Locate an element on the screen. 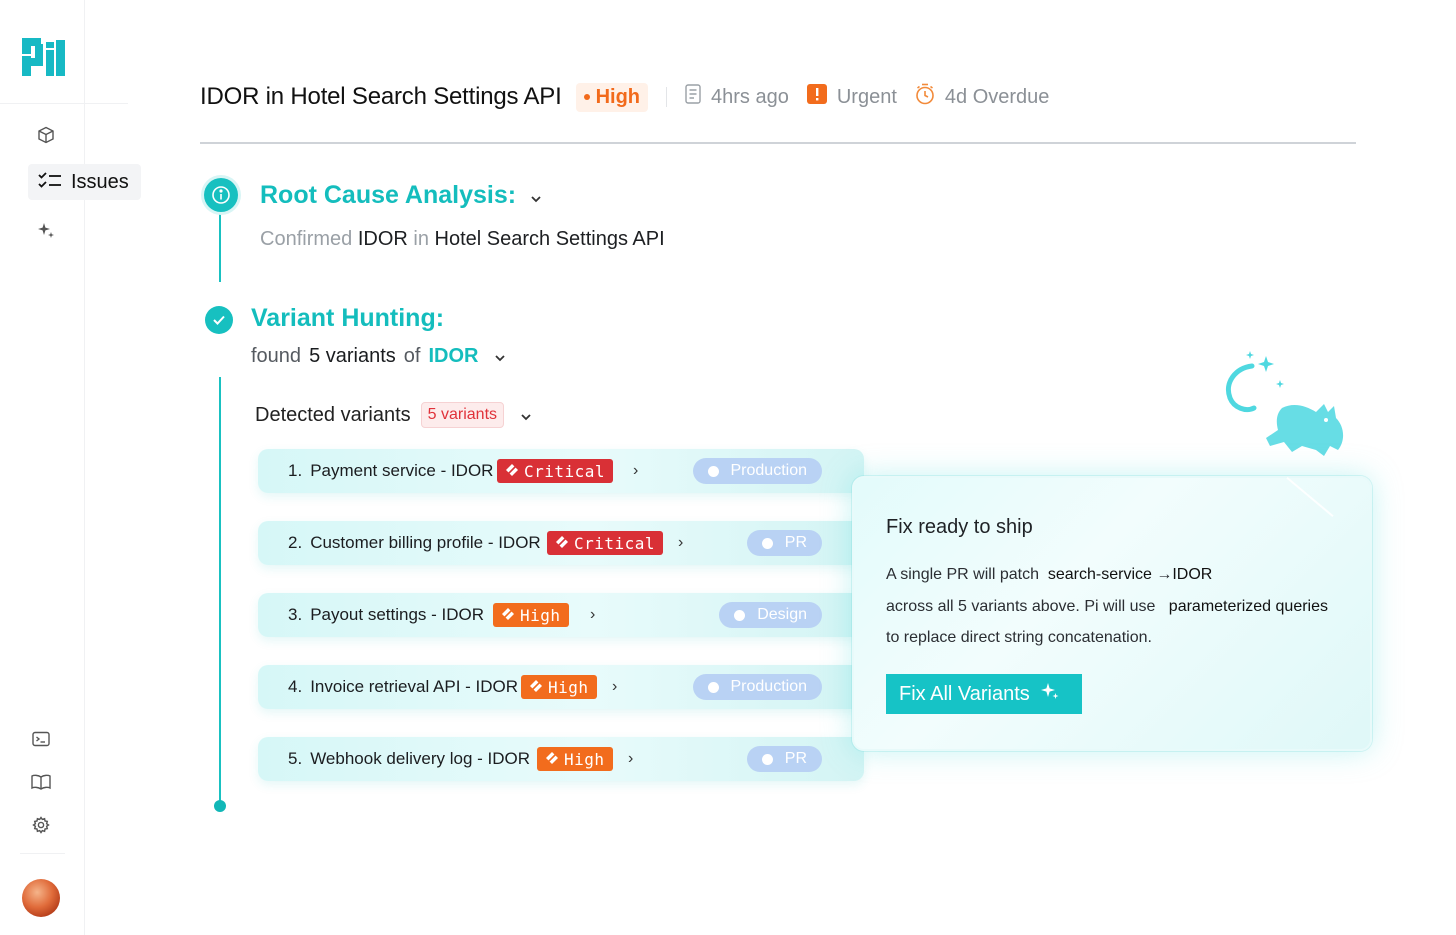 Image resolution: width=1456 pixels, height=935 pixels. fix-all-variants-button: Fix All Variants is located at coordinates (984, 694).